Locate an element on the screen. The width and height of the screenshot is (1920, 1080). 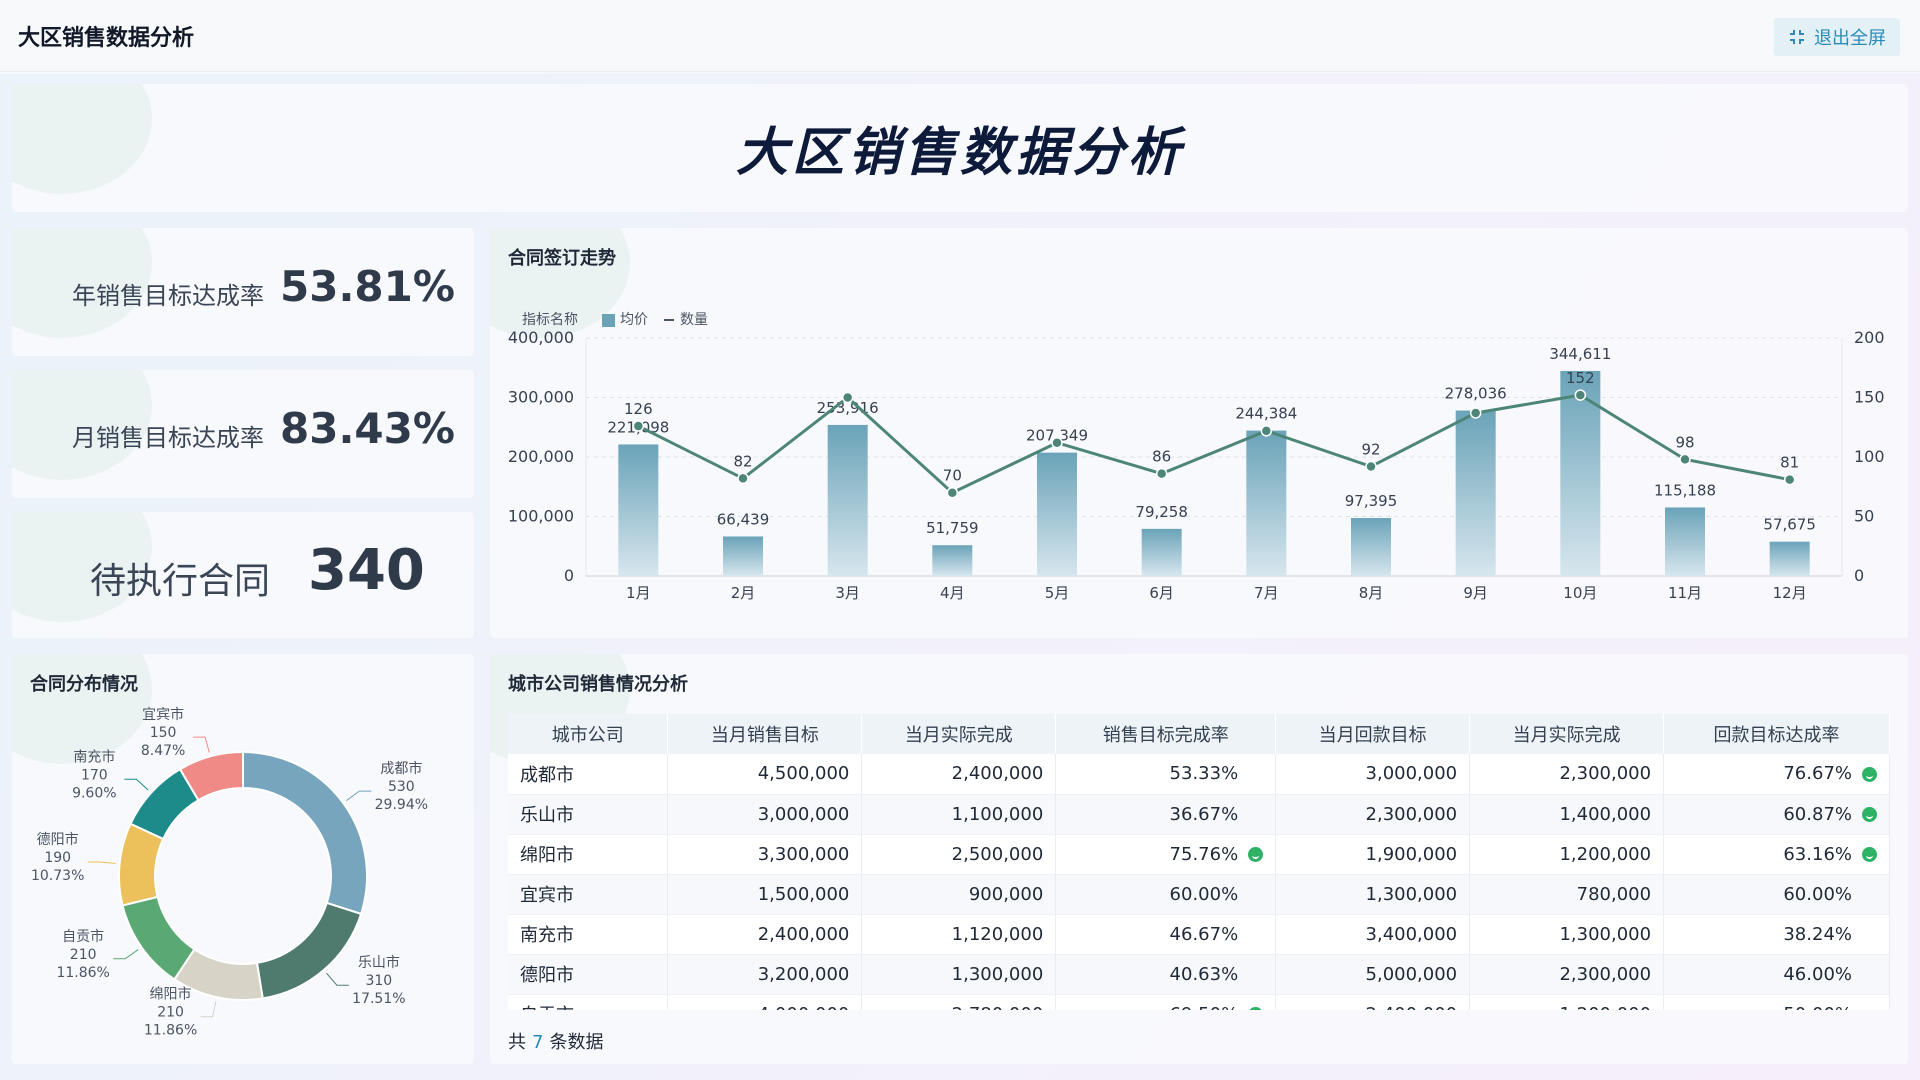
column-header: 销售目标完成率 is located at coordinates (1166, 734).